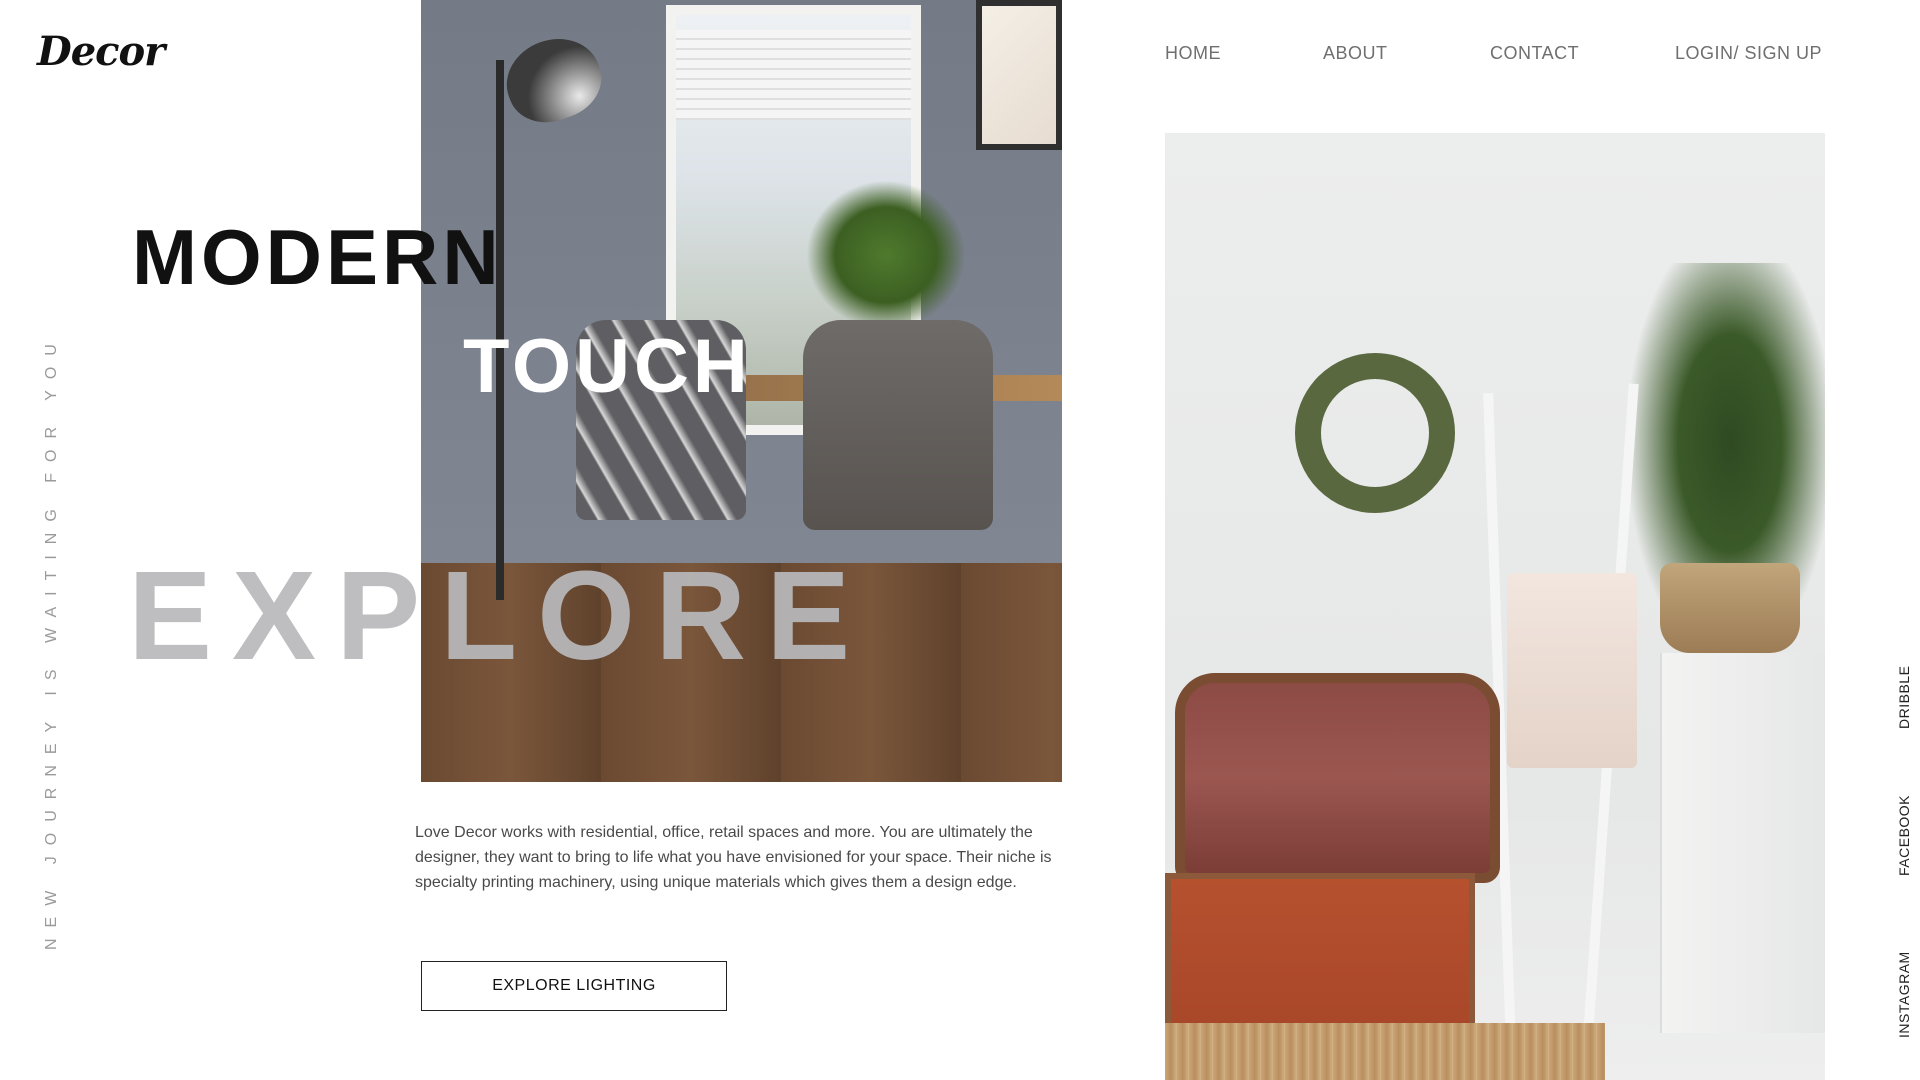  I want to click on nav-about-link: ABOUT, so click(1355, 53).